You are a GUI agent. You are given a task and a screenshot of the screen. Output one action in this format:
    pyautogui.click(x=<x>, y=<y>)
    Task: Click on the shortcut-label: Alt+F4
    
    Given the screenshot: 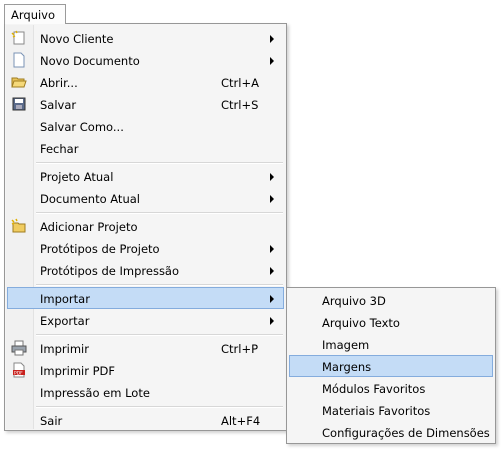 What is the action you would take?
    pyautogui.click(x=241, y=421)
    